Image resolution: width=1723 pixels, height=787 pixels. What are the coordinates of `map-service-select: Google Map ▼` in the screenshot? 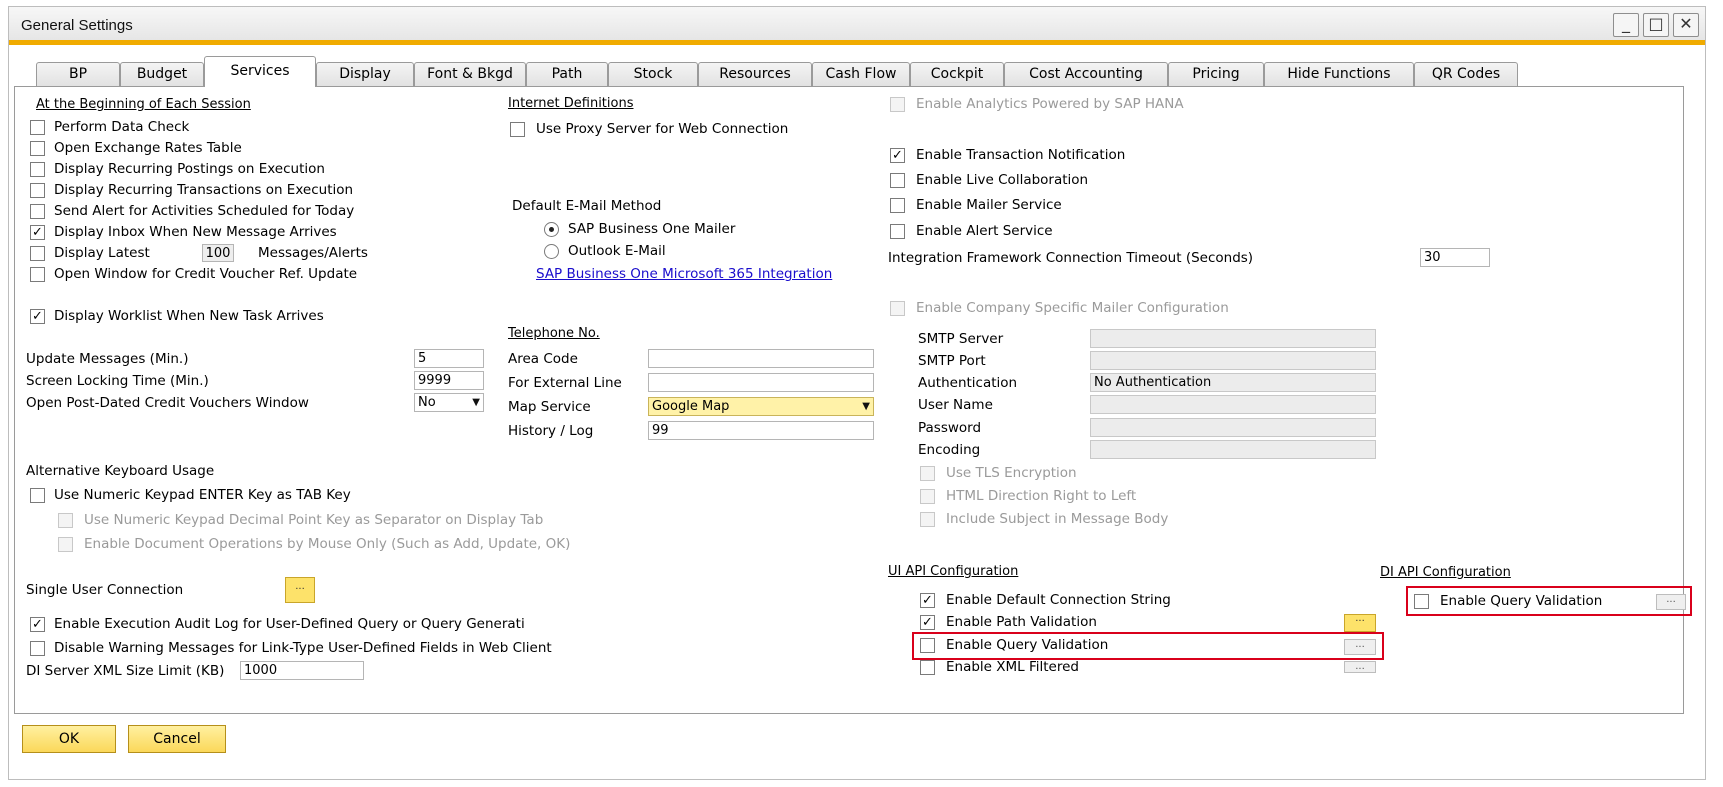 It's located at (761, 406).